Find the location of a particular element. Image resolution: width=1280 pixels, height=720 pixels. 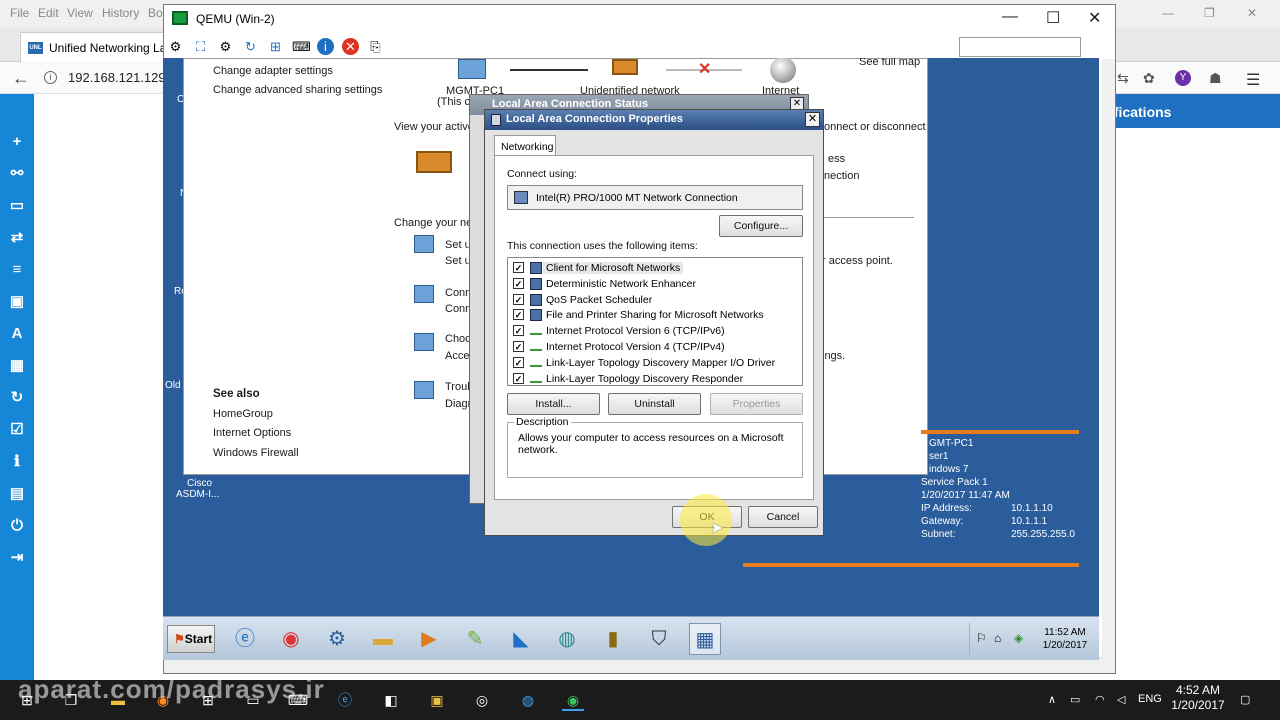

node-icon: ▭ is located at coordinates (17, 206).